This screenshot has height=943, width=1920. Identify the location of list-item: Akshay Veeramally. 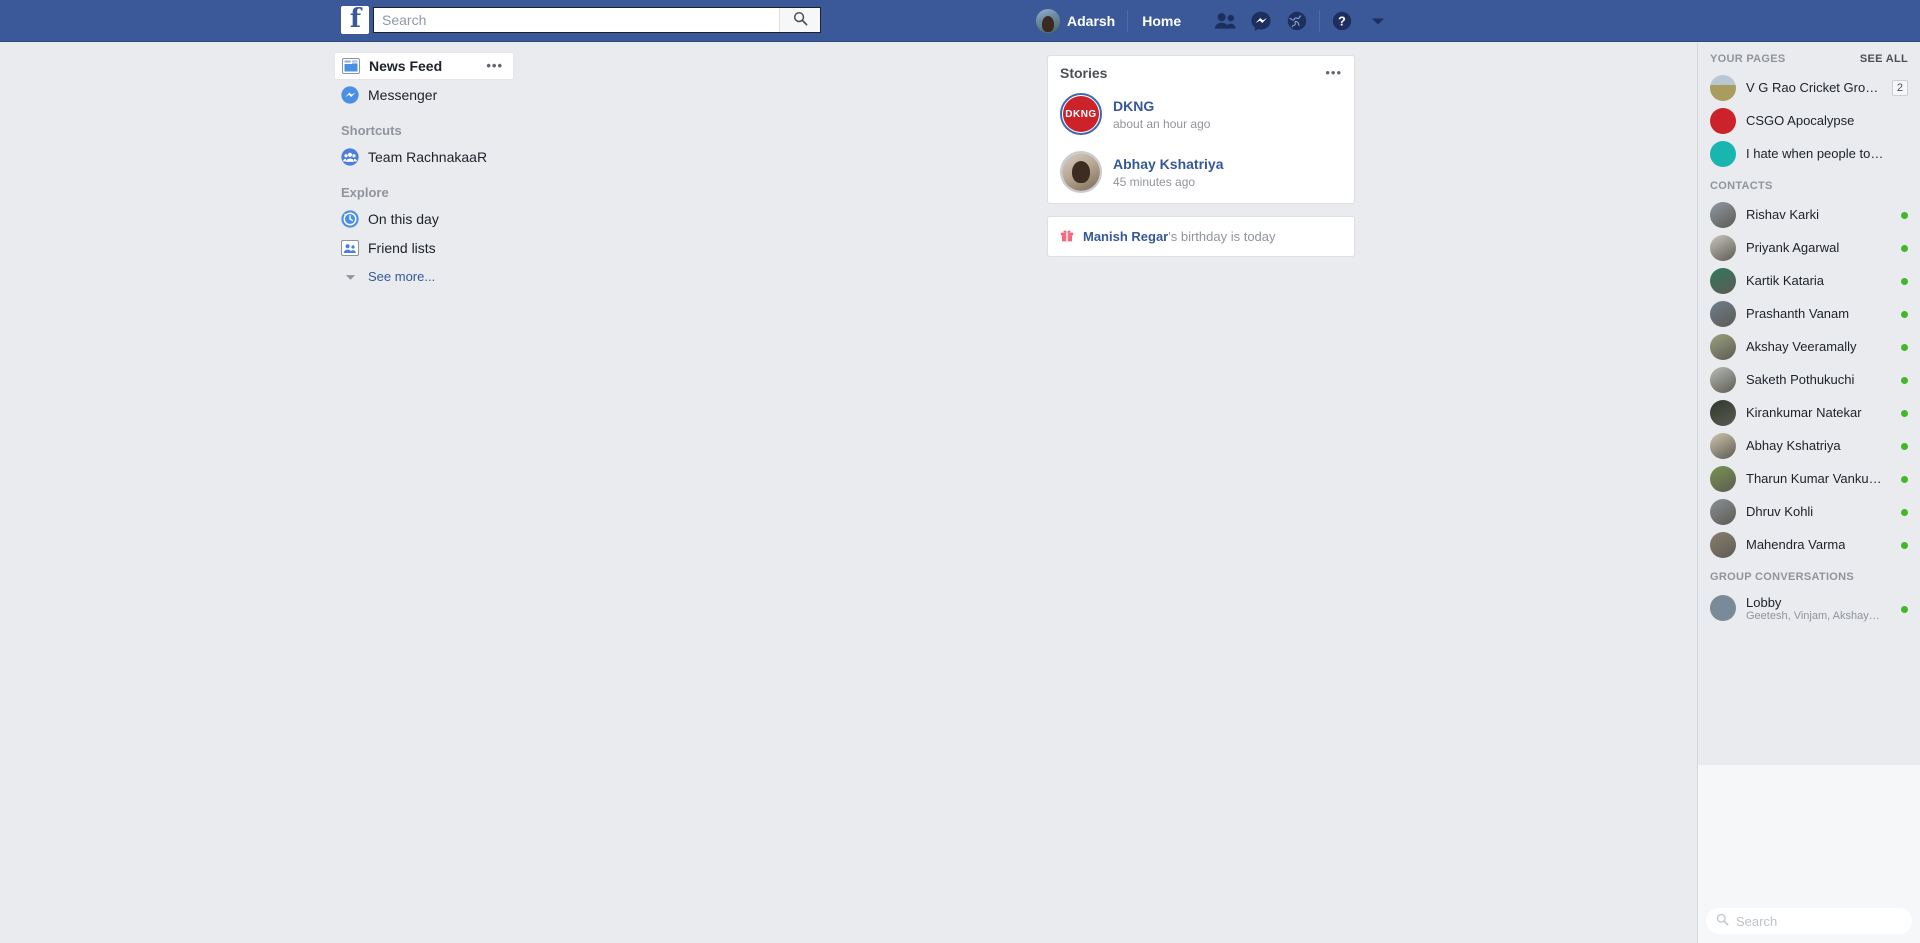
(1809, 346).